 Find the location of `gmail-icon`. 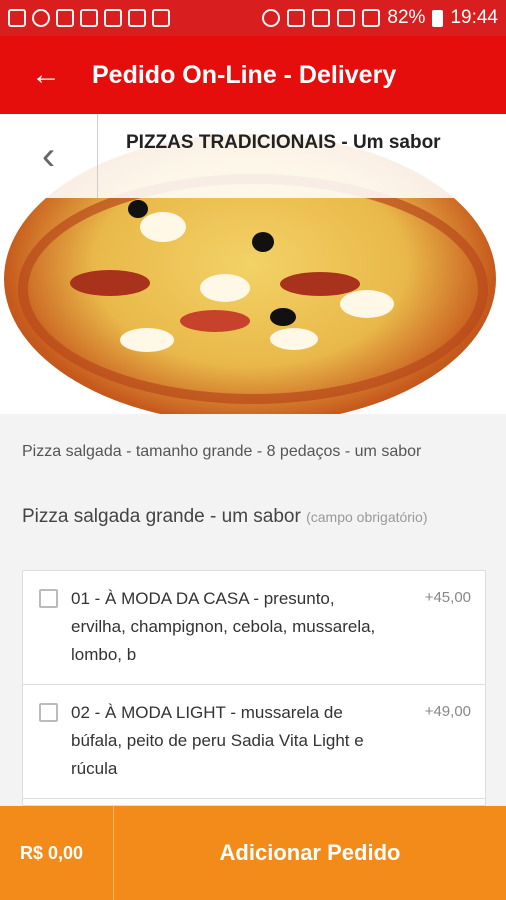

gmail-icon is located at coordinates (137, 18).